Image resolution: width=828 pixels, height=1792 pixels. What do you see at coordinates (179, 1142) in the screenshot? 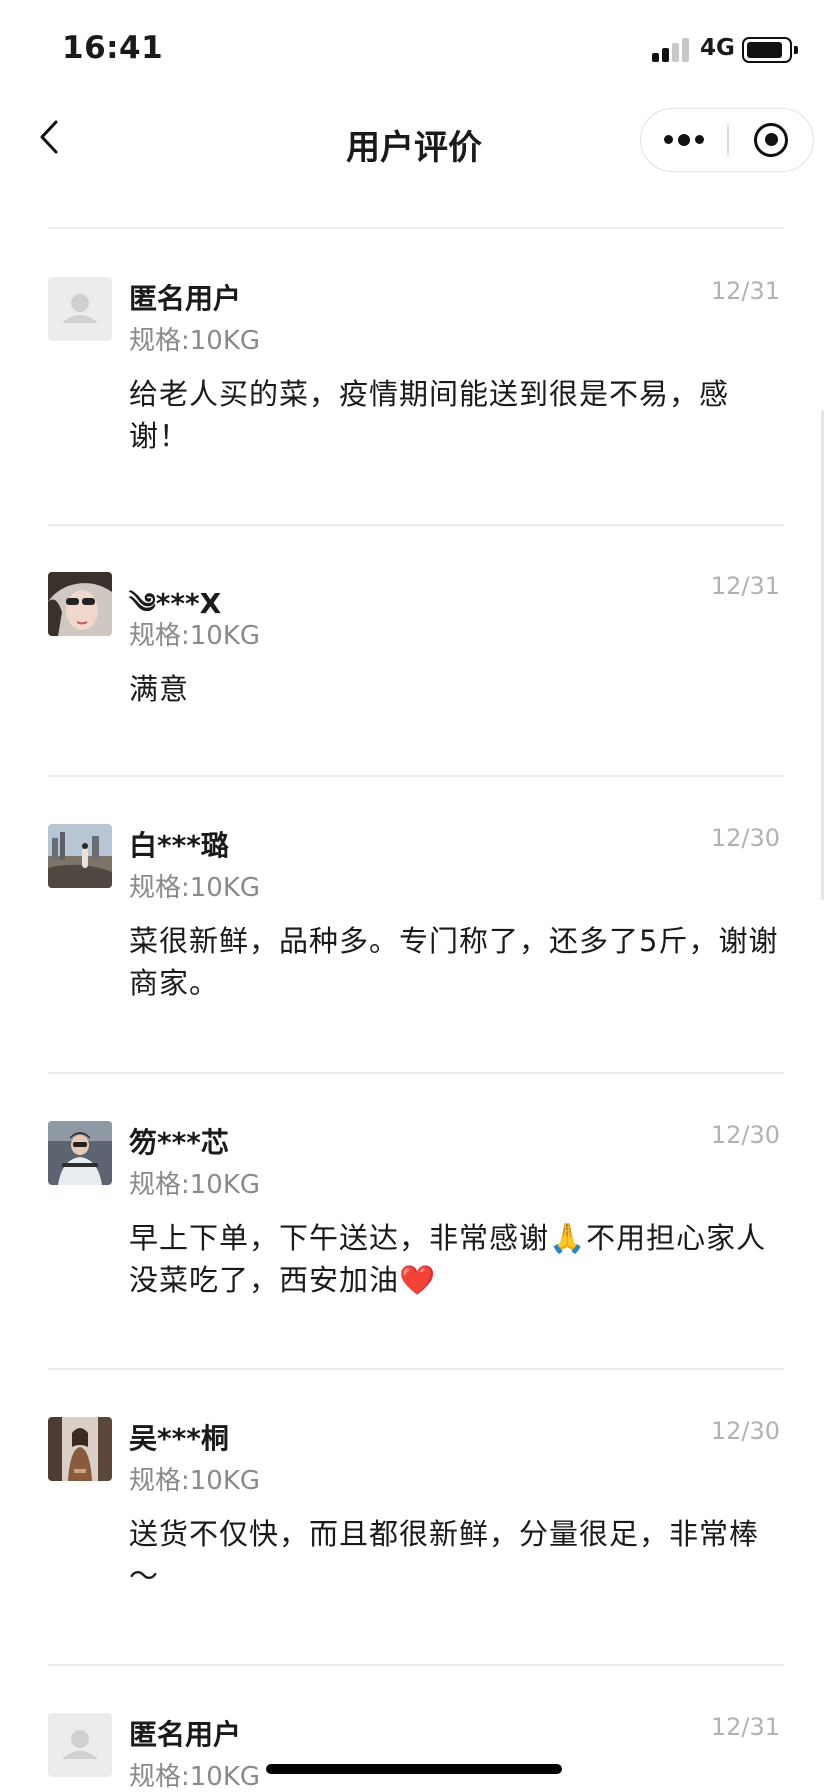
I see `reviewer-name: 笏***芯` at bounding box center [179, 1142].